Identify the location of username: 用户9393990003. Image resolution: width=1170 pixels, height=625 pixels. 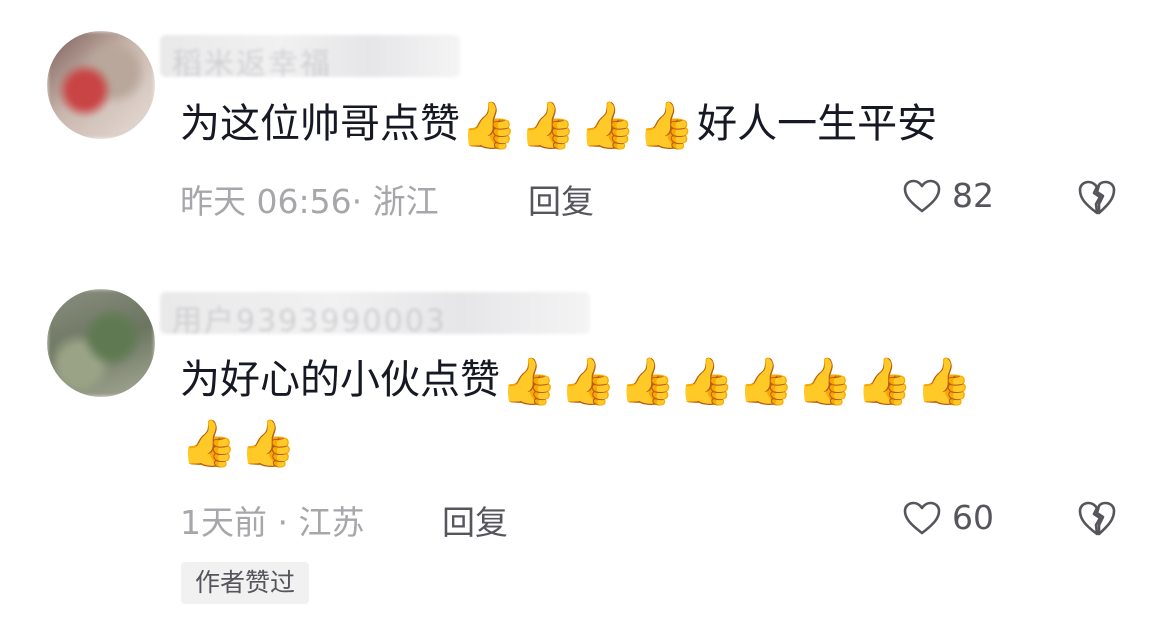
(375, 315).